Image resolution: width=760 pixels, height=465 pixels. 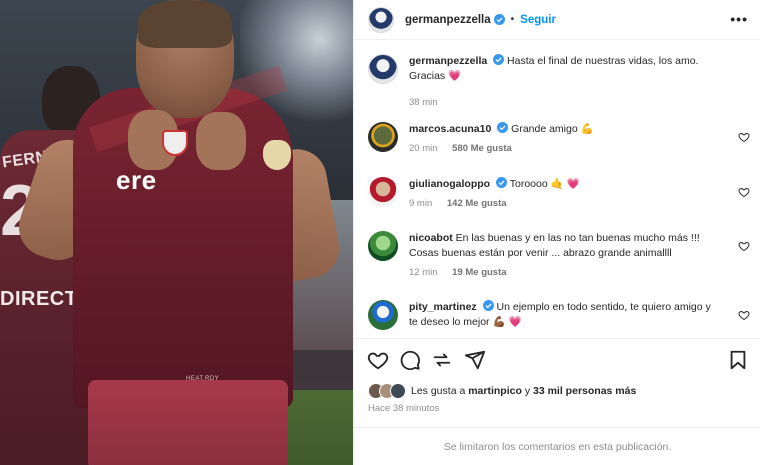 I want to click on comment-likes: 19 Me gusta, so click(x=479, y=272).